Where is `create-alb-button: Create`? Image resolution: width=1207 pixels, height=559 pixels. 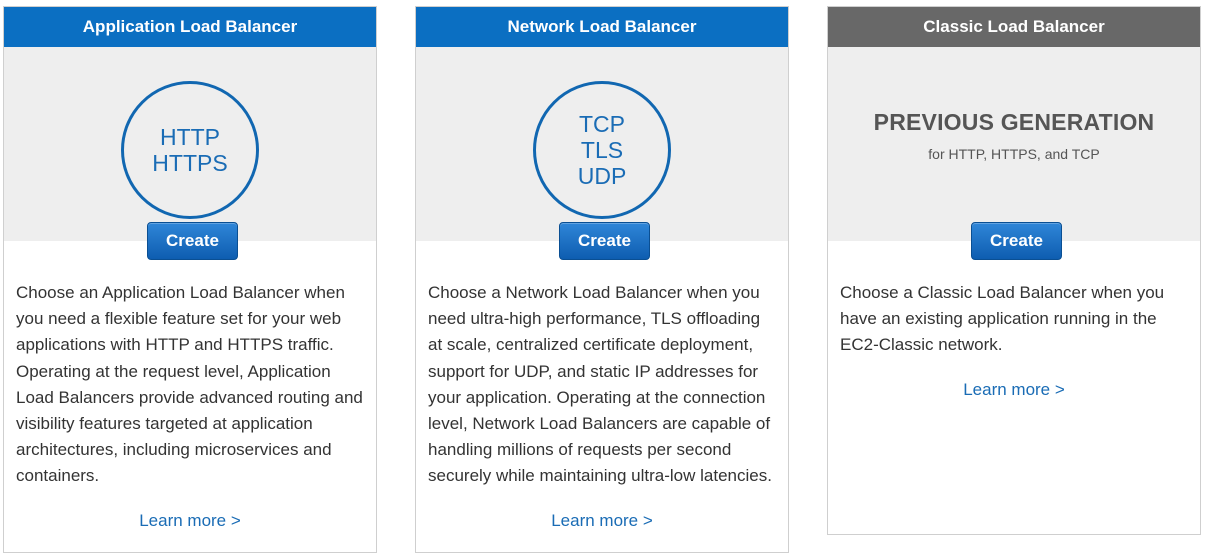
create-alb-button: Create is located at coordinates (192, 241).